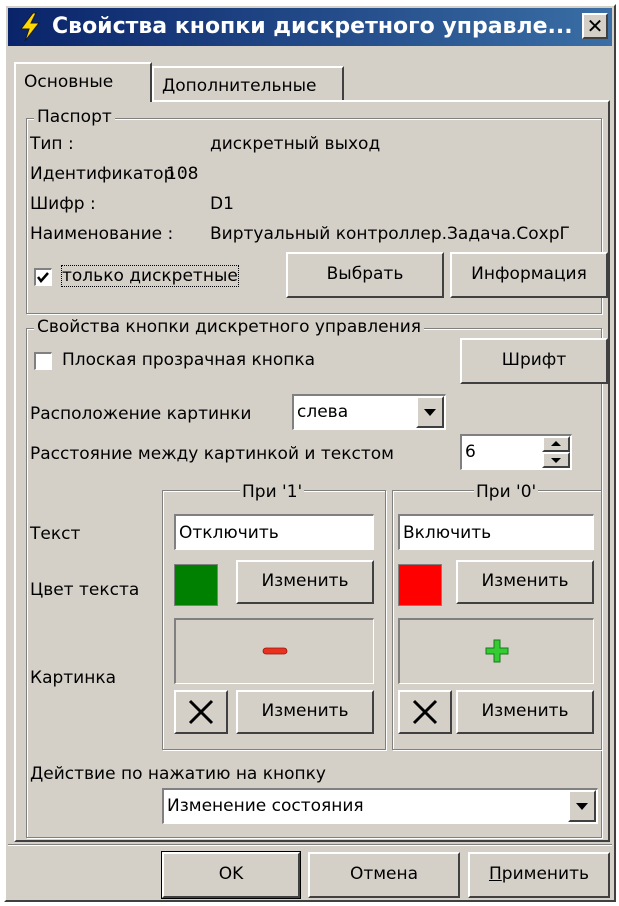  I want to click on image-position-dropdown-button, so click(430, 412).